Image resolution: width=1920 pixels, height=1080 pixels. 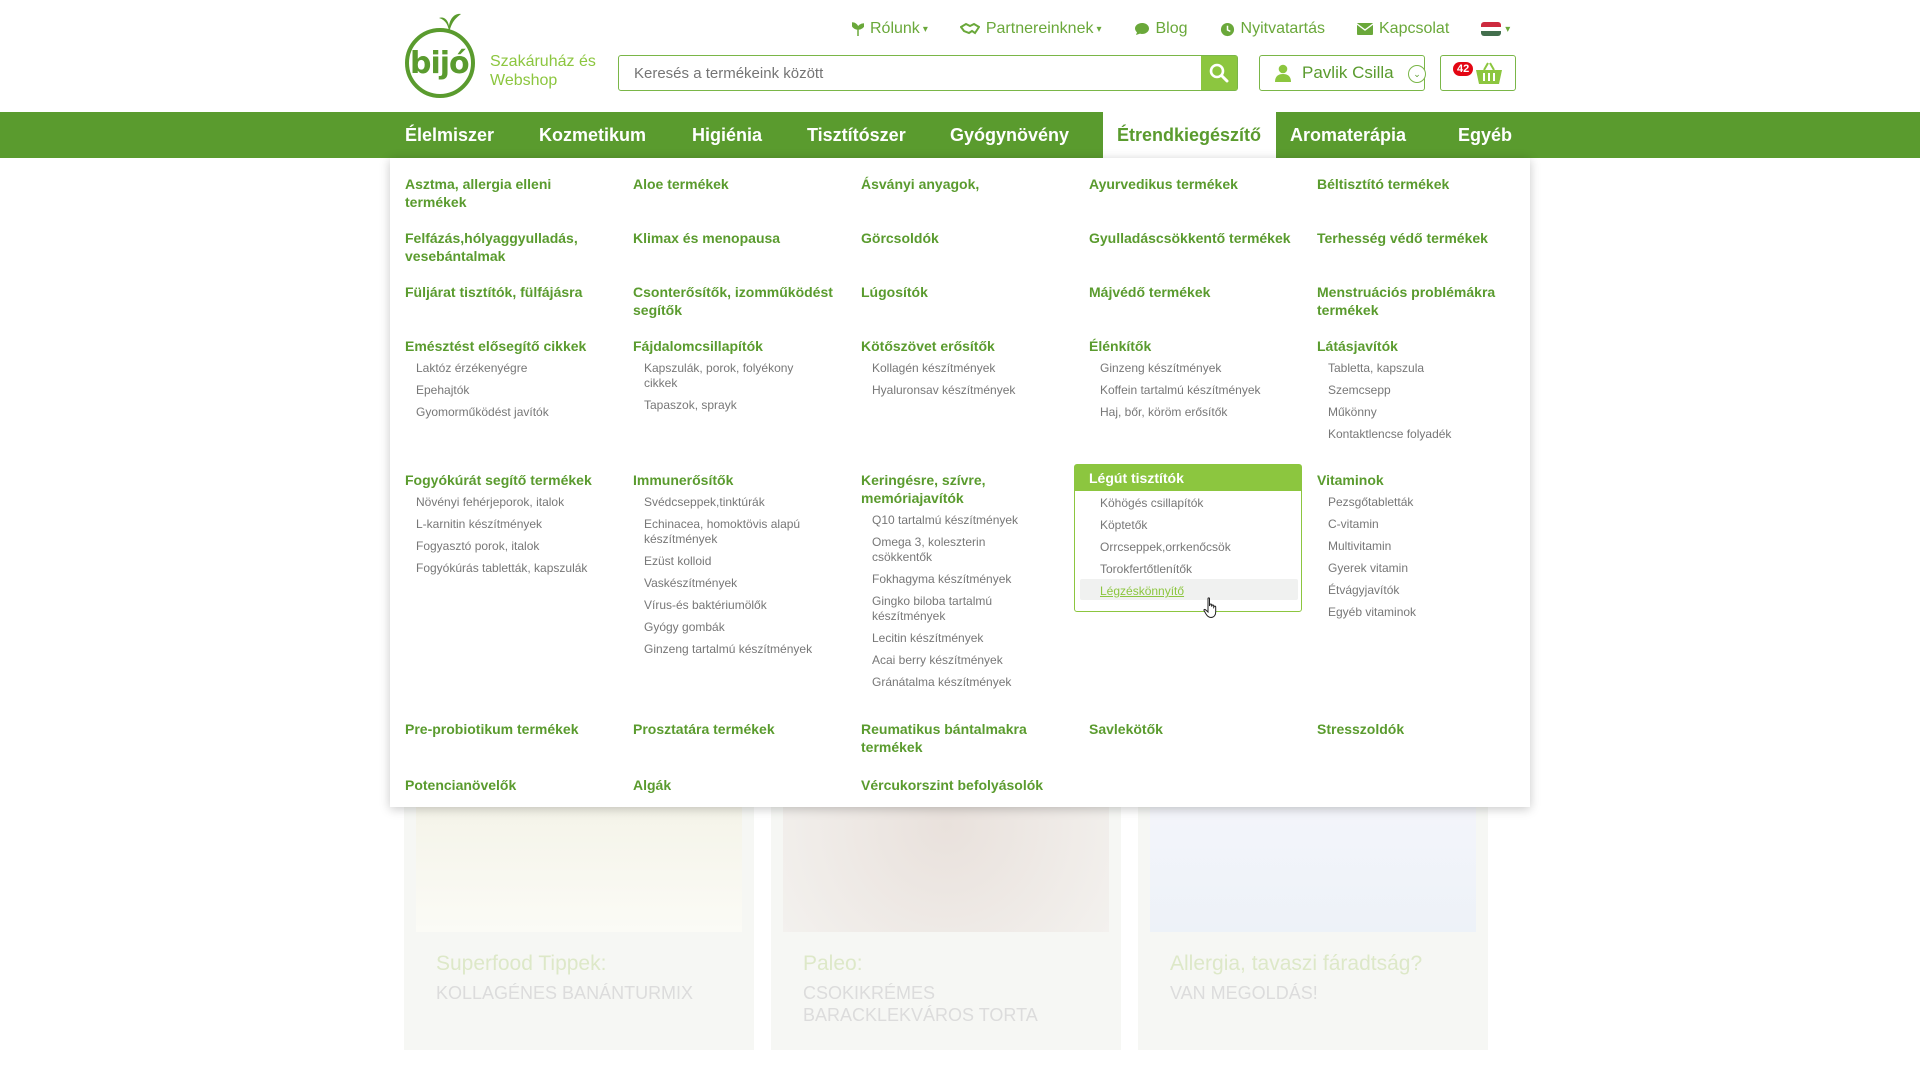 I want to click on subcategory-link: C-vitamin, so click(x=1427, y=524).